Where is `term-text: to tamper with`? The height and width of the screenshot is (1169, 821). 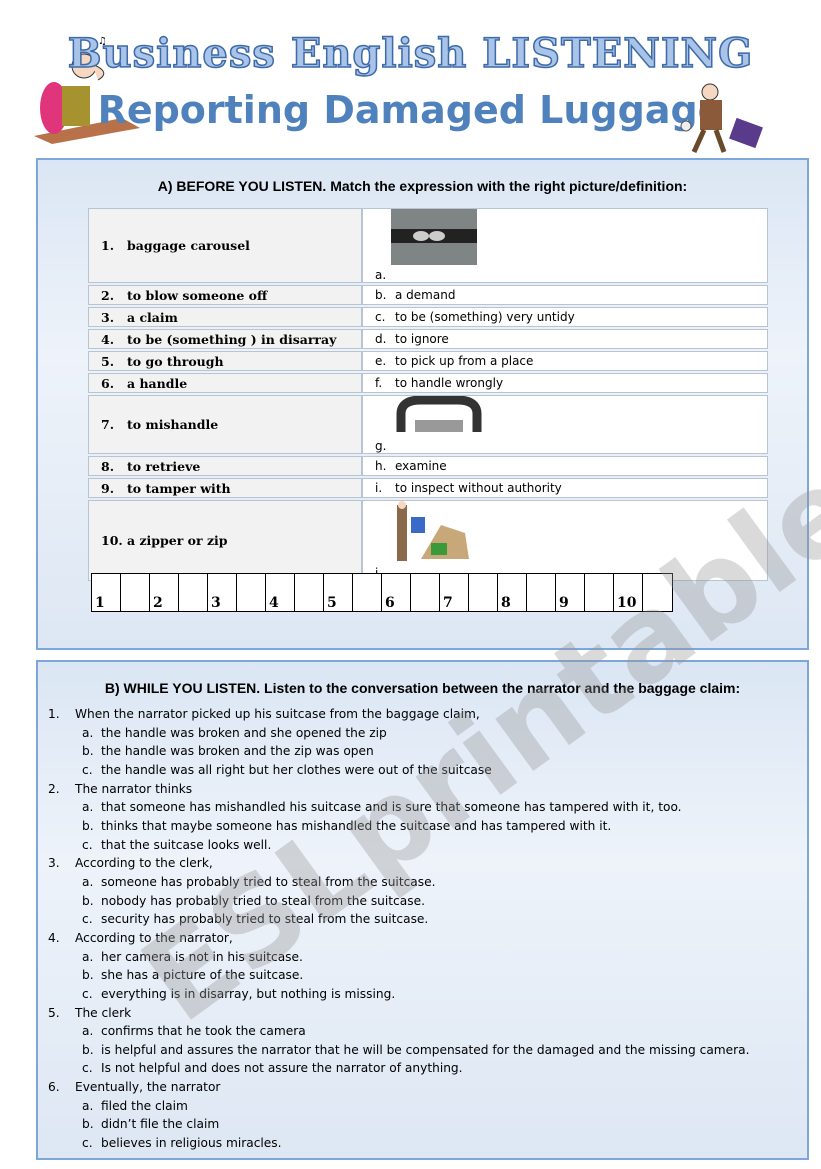
term-text: to tamper with is located at coordinates (179, 488).